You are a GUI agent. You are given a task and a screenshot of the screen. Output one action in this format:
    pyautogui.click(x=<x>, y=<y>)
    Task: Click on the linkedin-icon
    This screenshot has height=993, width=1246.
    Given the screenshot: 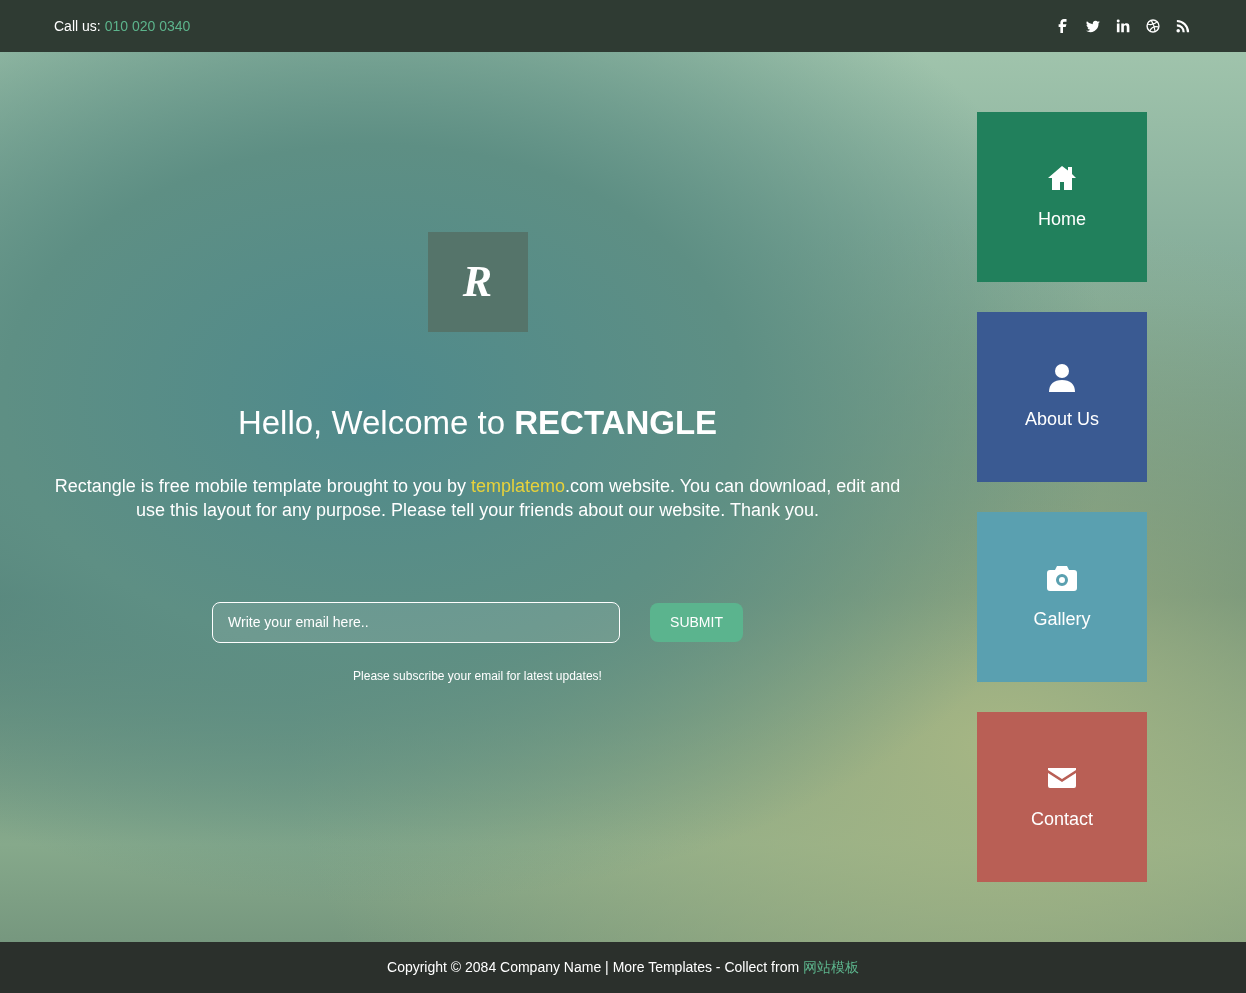 What is the action you would take?
    pyautogui.click(x=1123, y=26)
    